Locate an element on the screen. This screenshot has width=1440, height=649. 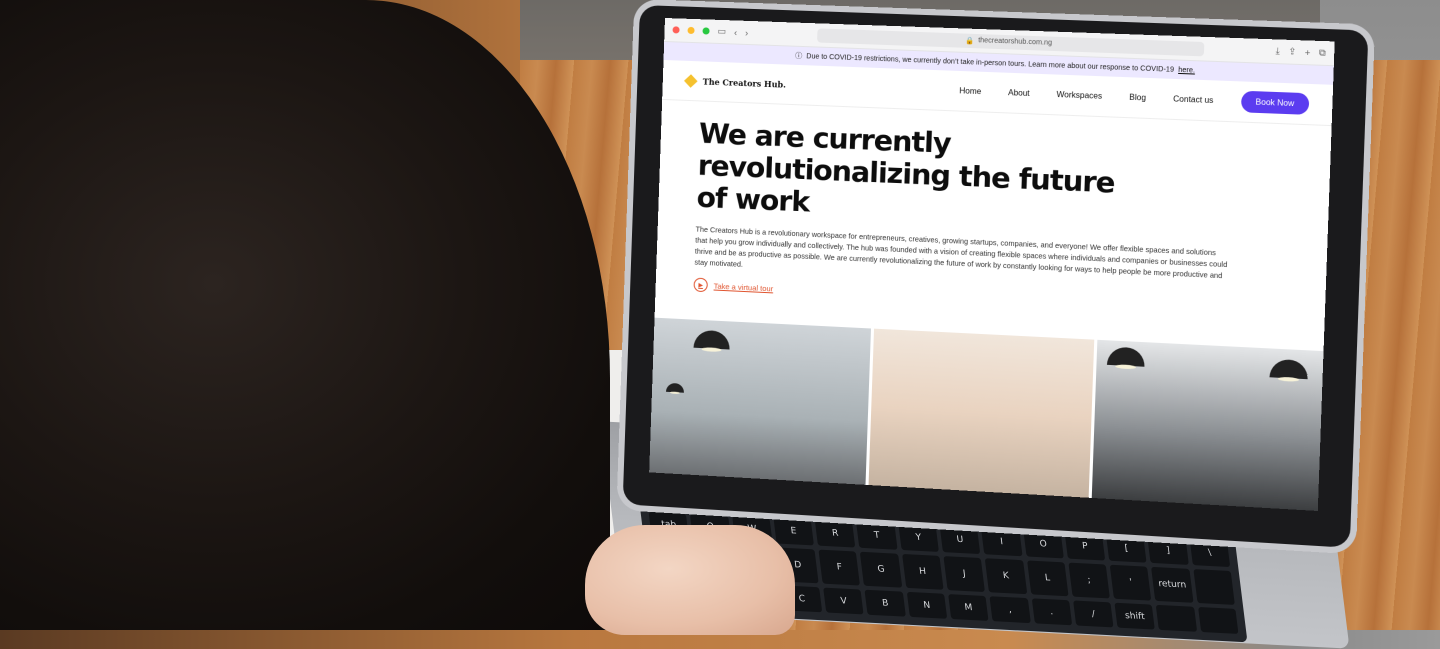
keyboard-key: B is located at coordinates (885, 603).